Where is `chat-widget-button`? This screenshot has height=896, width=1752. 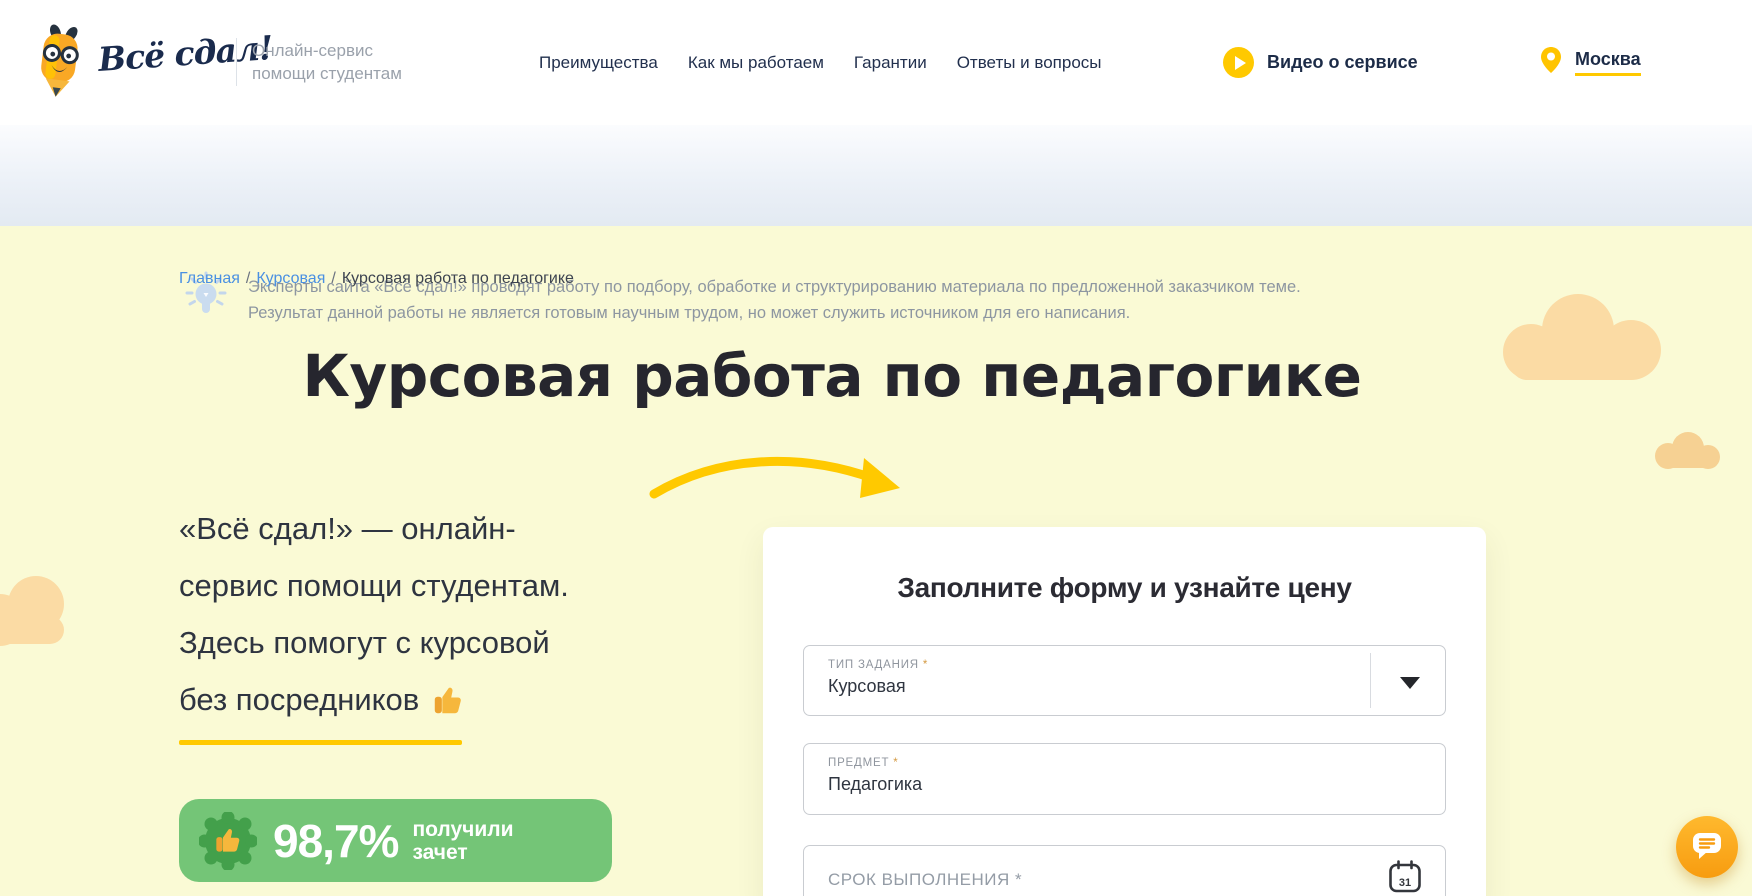 chat-widget-button is located at coordinates (1707, 847).